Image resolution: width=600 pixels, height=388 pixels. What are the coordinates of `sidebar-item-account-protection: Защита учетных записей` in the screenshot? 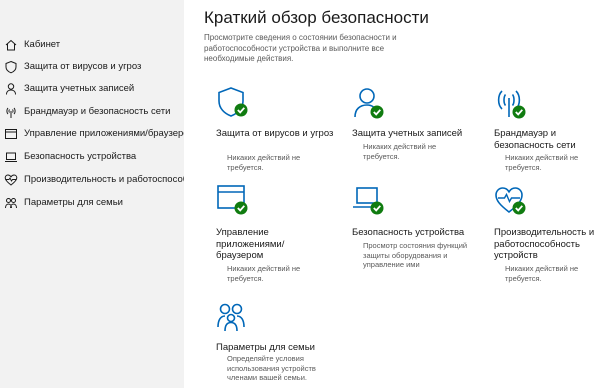 It's located at (92, 90).